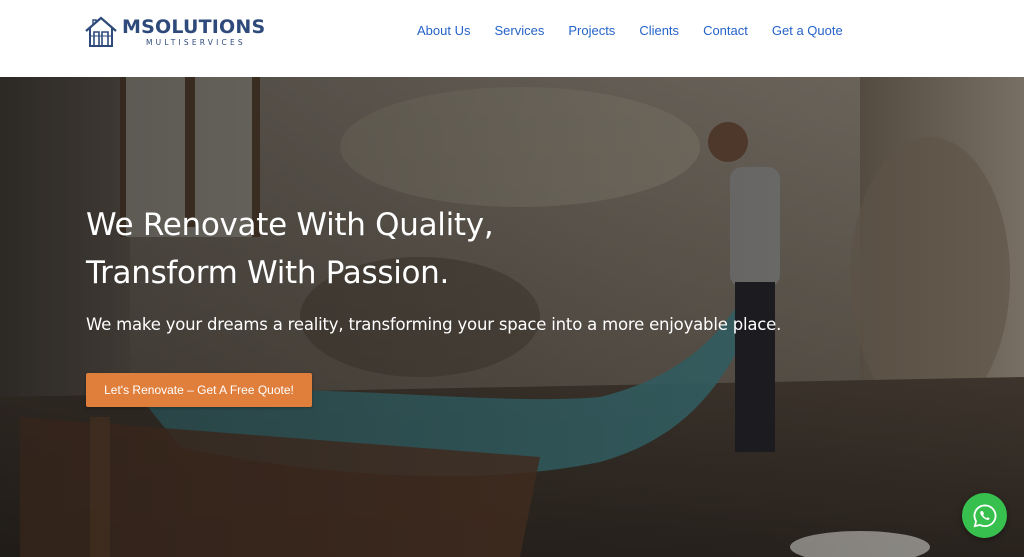 This screenshot has width=1024, height=557. I want to click on house-logo-icon, so click(101, 31).